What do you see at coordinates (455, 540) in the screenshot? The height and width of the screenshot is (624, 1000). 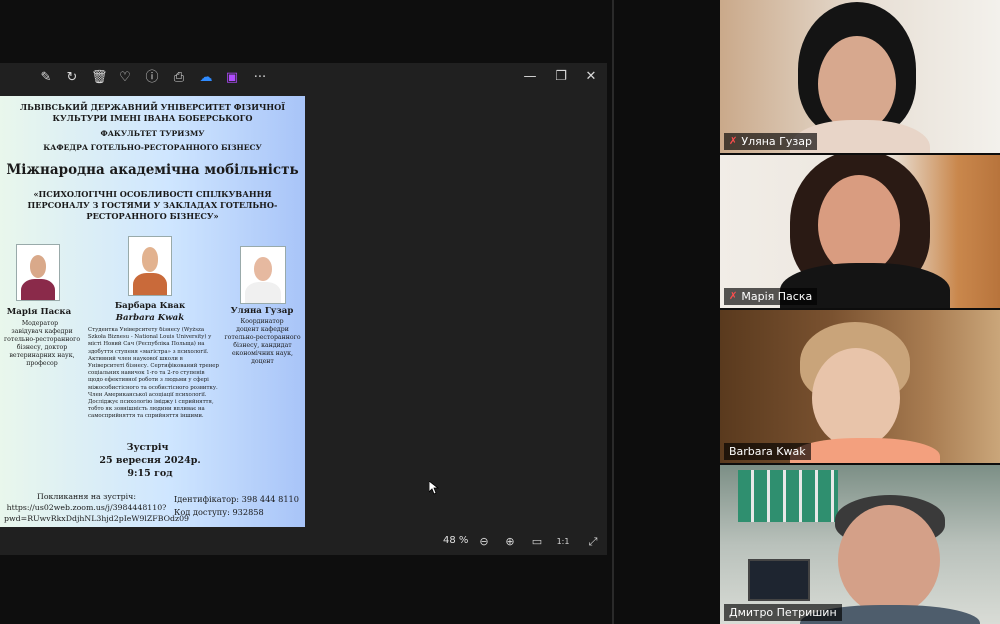 I see `zoom-level: 48 %` at bounding box center [455, 540].